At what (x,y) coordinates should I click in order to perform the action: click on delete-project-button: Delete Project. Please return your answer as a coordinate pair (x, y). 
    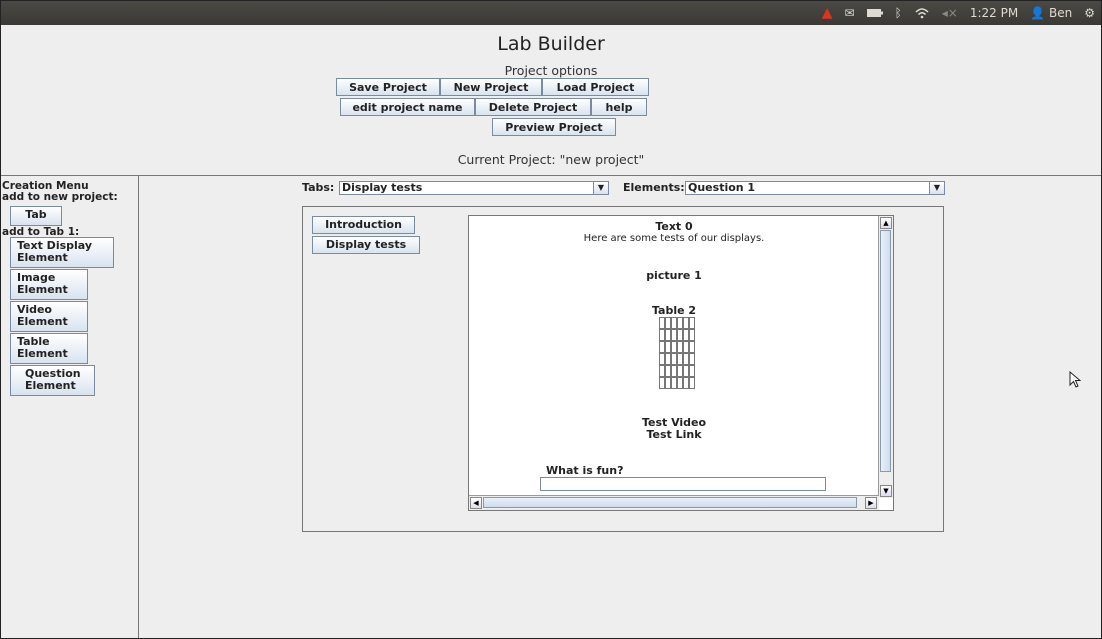
    Looking at the image, I should click on (533, 107).